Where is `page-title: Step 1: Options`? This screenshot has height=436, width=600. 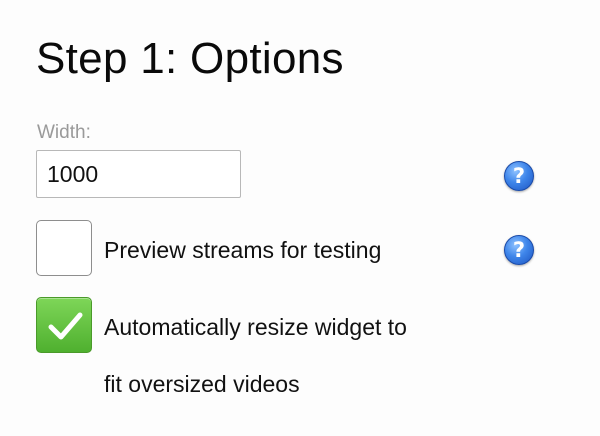 page-title: Step 1: Options is located at coordinates (190, 58).